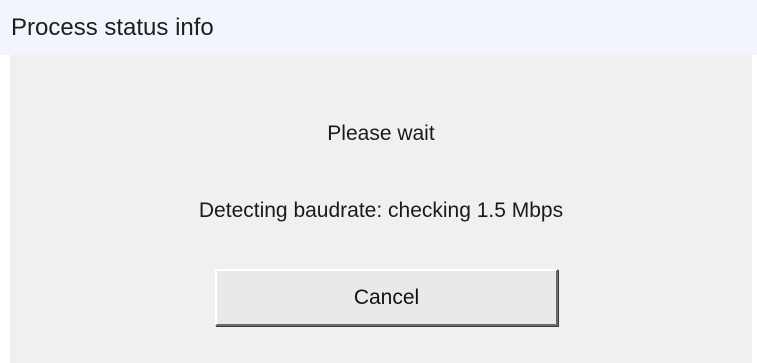 The height and width of the screenshot is (363, 757). I want to click on wait-message: Please wait, so click(381, 133).